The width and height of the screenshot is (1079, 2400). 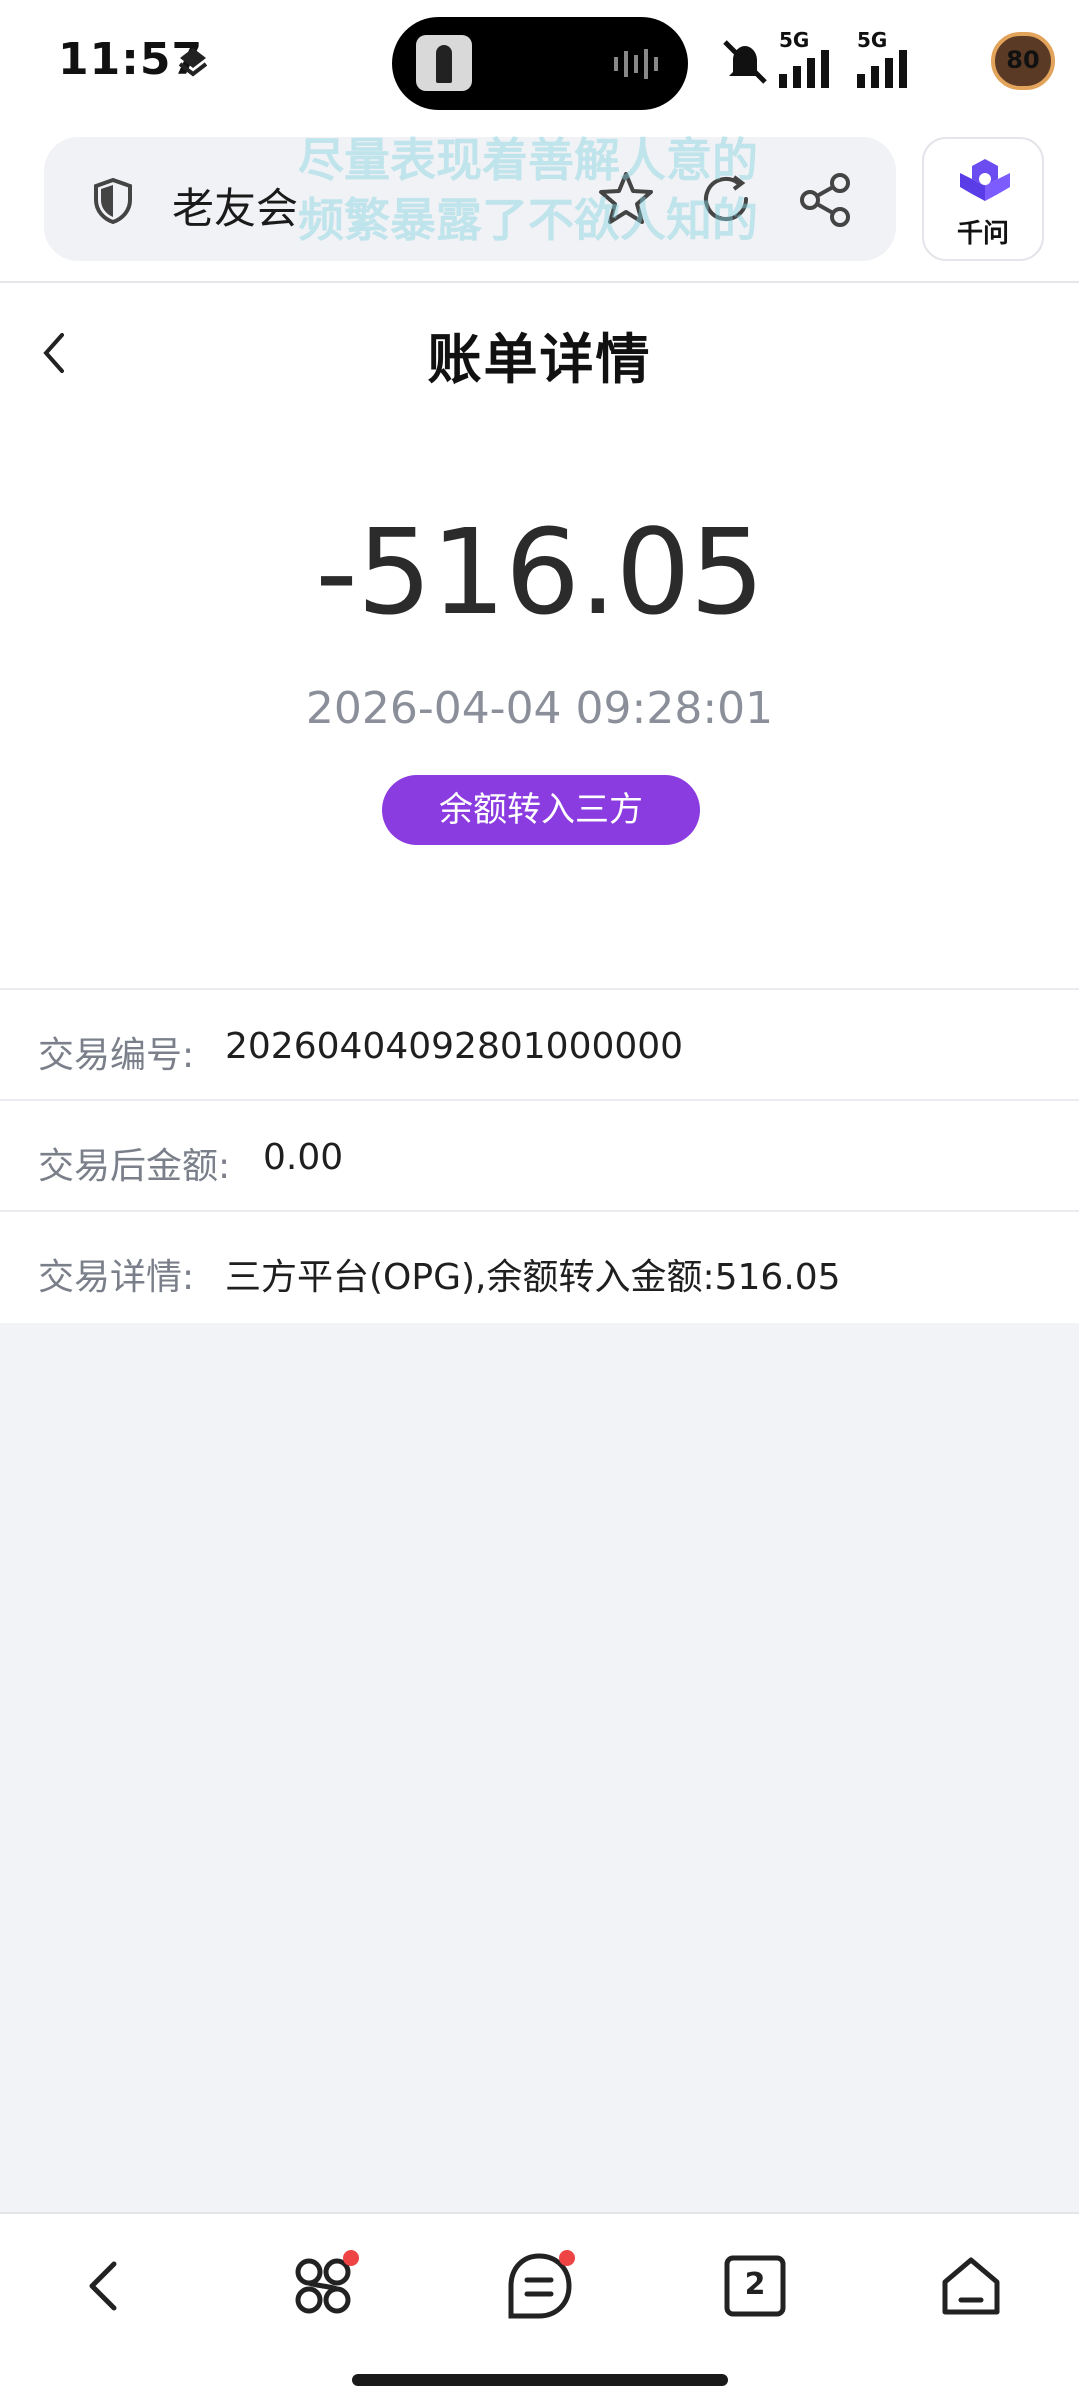 What do you see at coordinates (982, 234) in the screenshot?
I see `qianwen-label: 千问` at bounding box center [982, 234].